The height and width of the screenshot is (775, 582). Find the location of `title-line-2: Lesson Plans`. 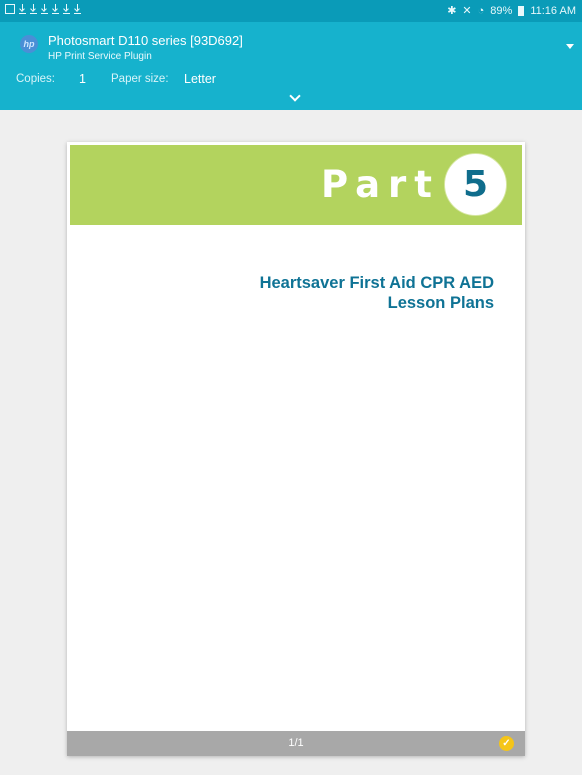

title-line-2: Lesson Plans is located at coordinates (440, 303).